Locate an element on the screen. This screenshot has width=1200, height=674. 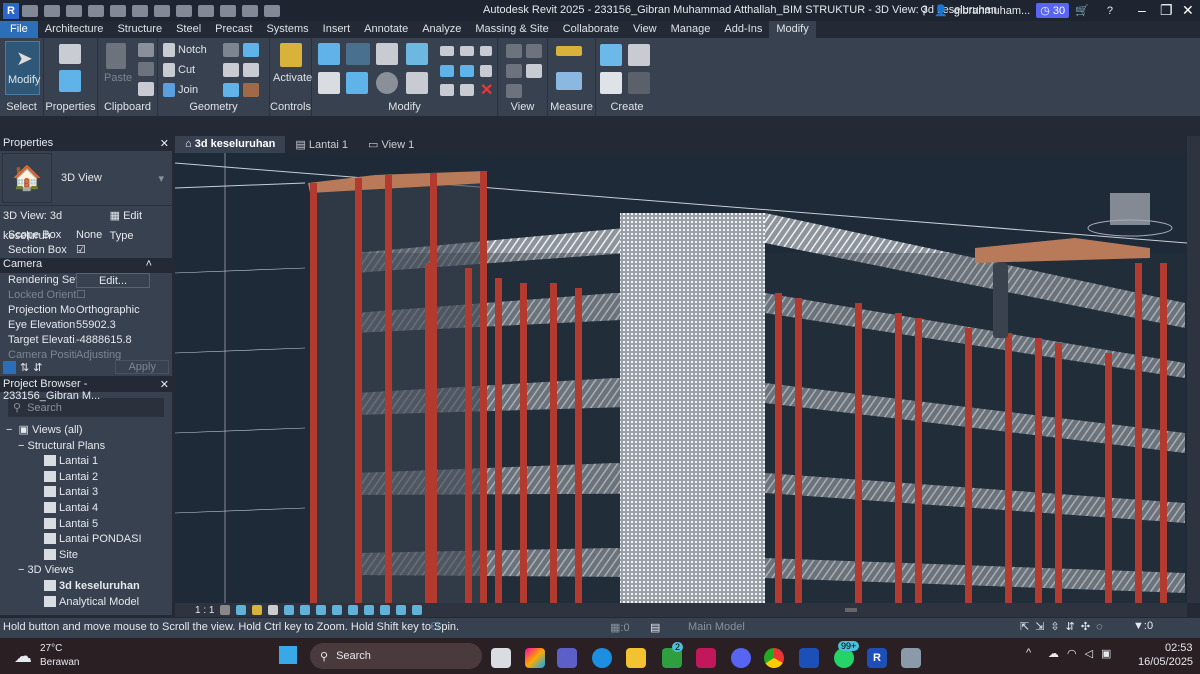
close-browser-icon: ✕ is located at coordinates (164, 384).